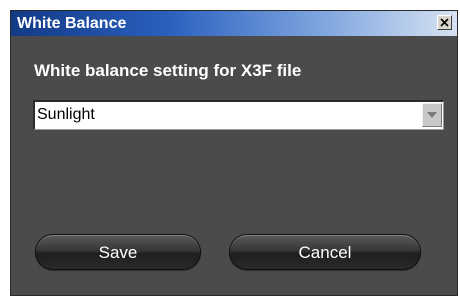 Image resolution: width=460 pixels, height=298 pixels. Describe the element at coordinates (234, 23) in the screenshot. I see `title-bar: White Balance` at that location.